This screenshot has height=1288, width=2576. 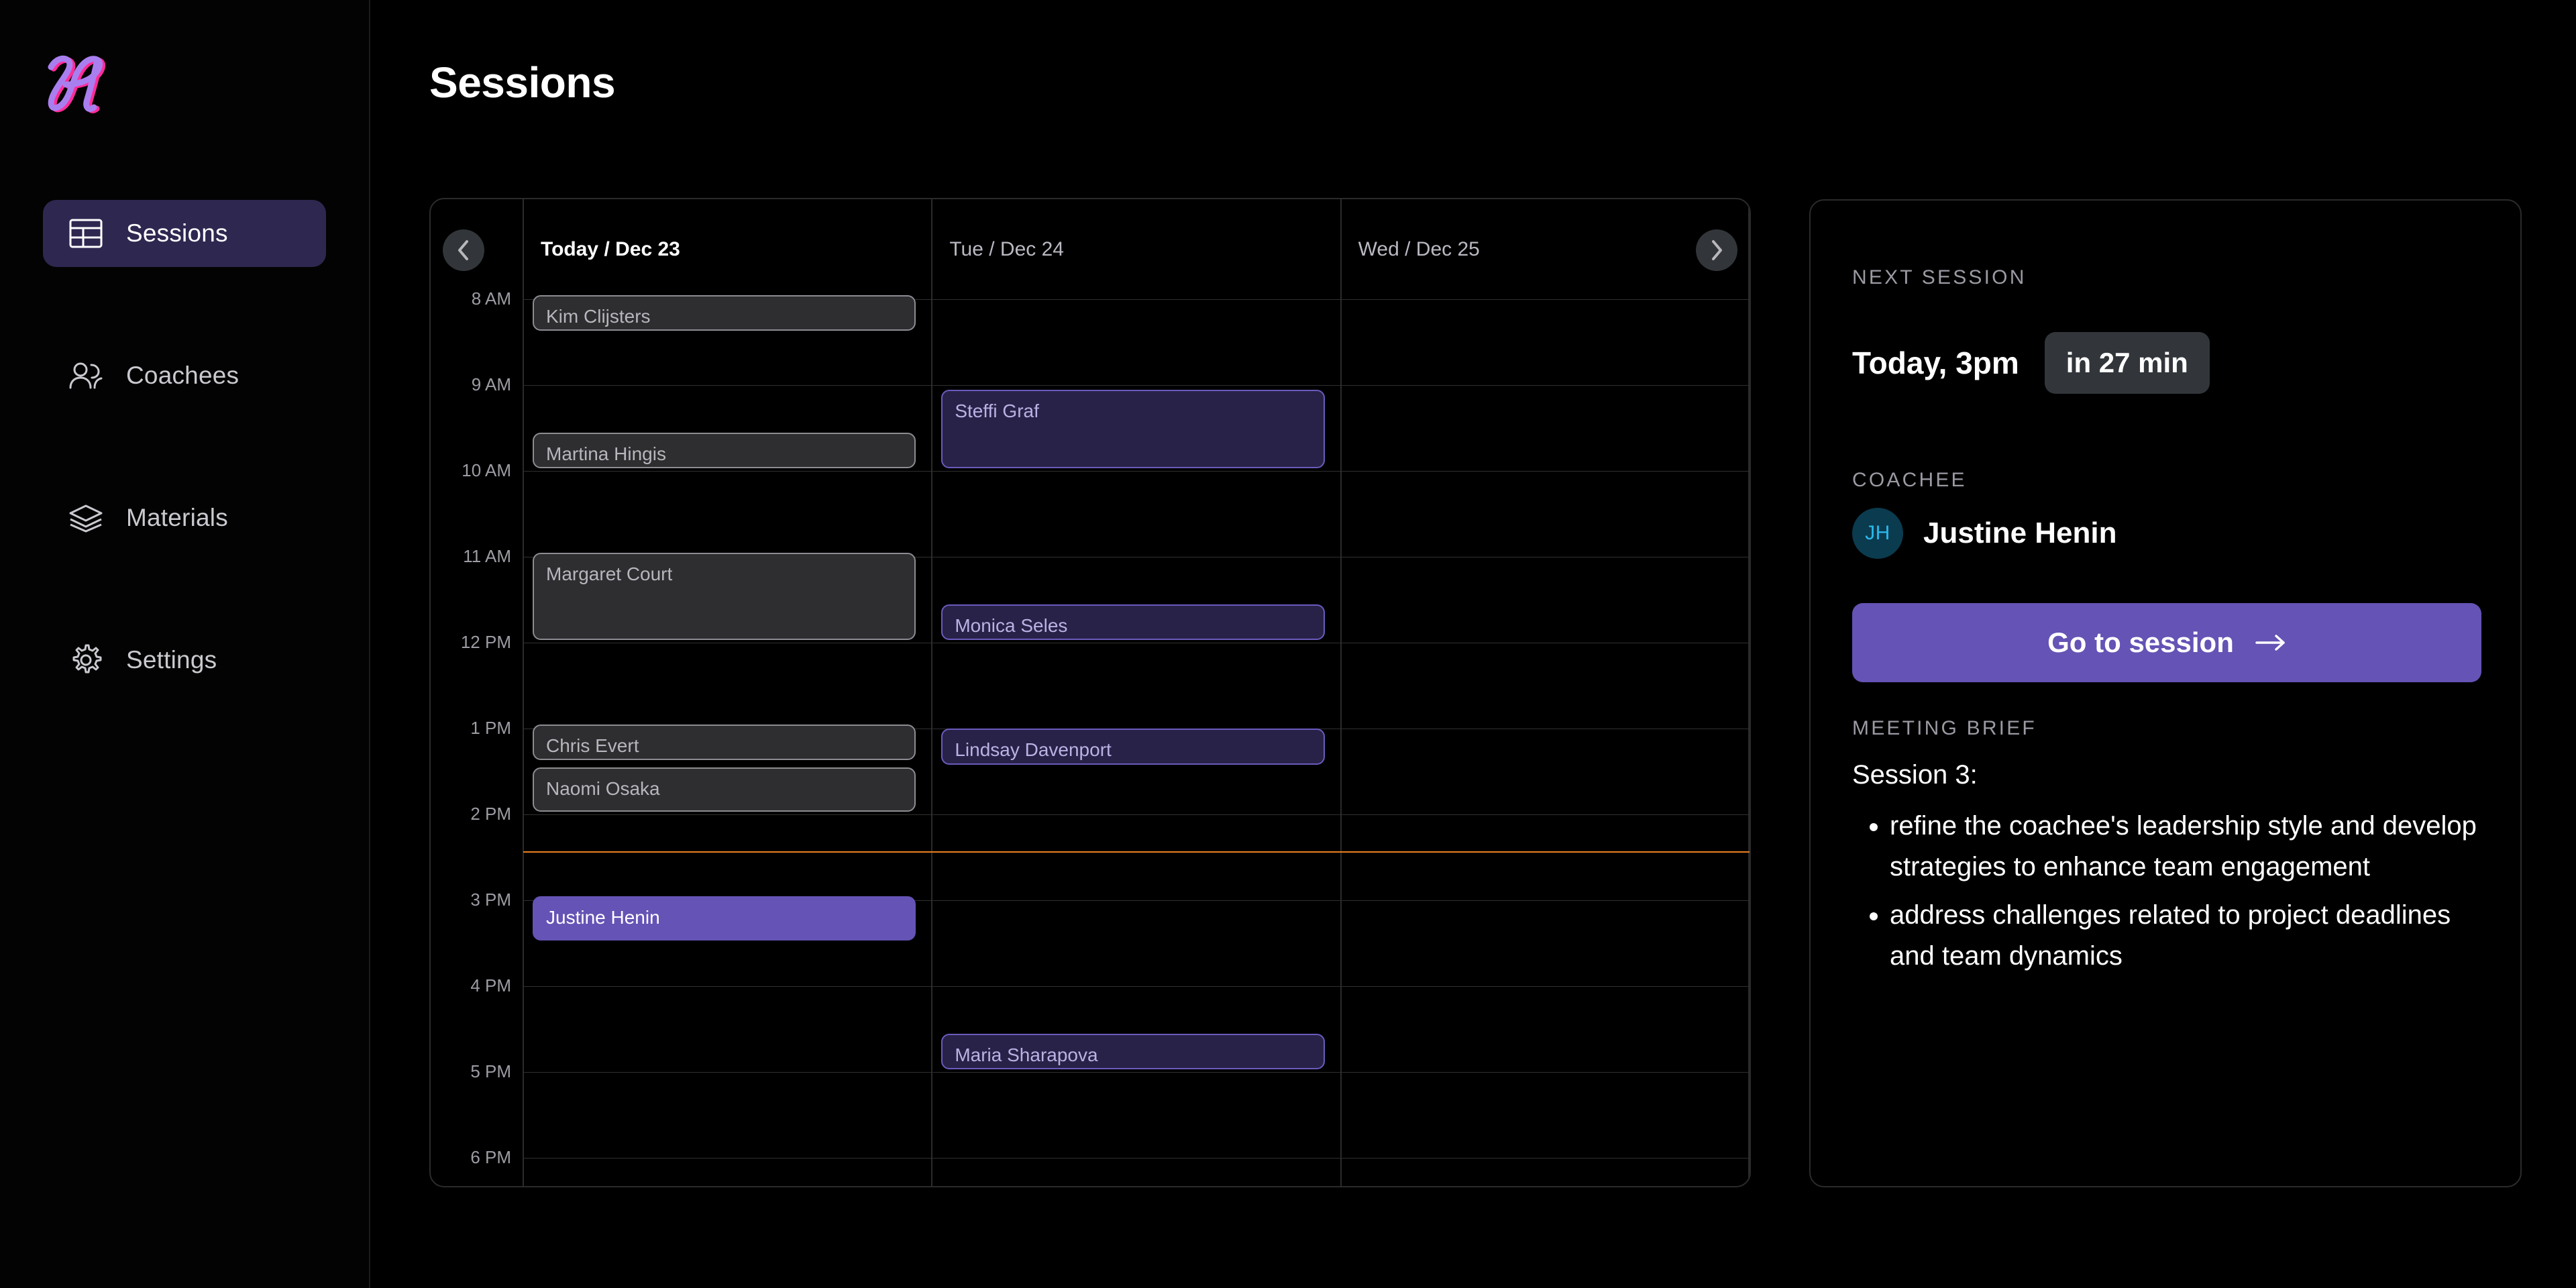 What do you see at coordinates (490, 1071) in the screenshot?
I see `hour-label: 5 PM` at bounding box center [490, 1071].